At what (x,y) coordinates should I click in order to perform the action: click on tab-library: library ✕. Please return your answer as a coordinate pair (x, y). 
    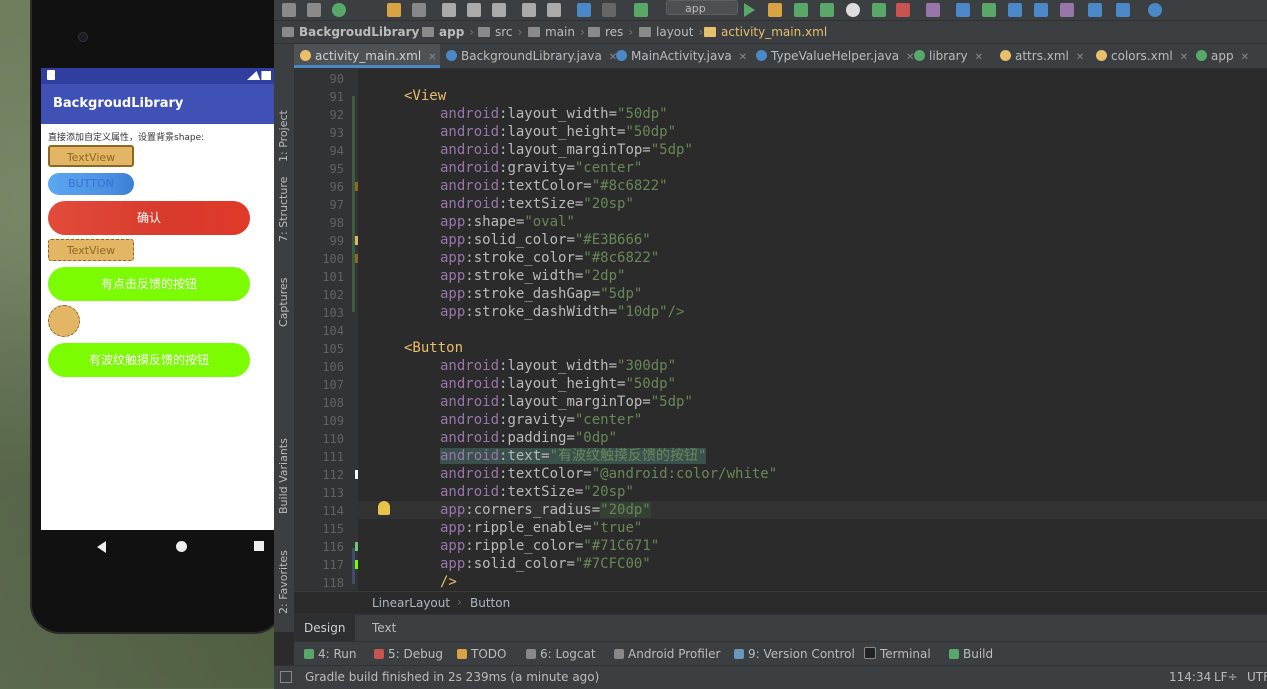
    Looking at the image, I should click on (951, 56).